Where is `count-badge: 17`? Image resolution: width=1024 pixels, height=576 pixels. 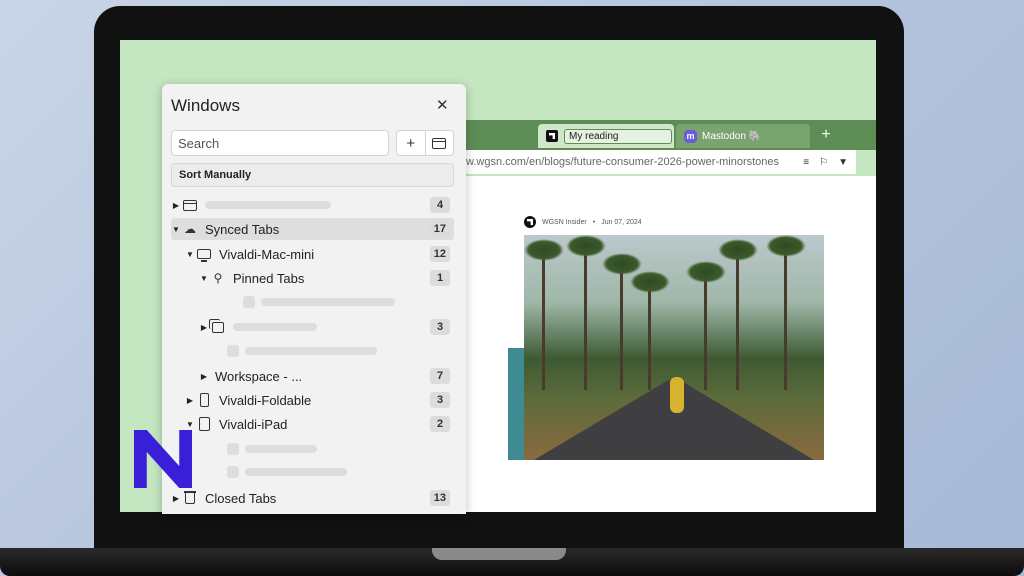 count-badge: 17 is located at coordinates (439, 229).